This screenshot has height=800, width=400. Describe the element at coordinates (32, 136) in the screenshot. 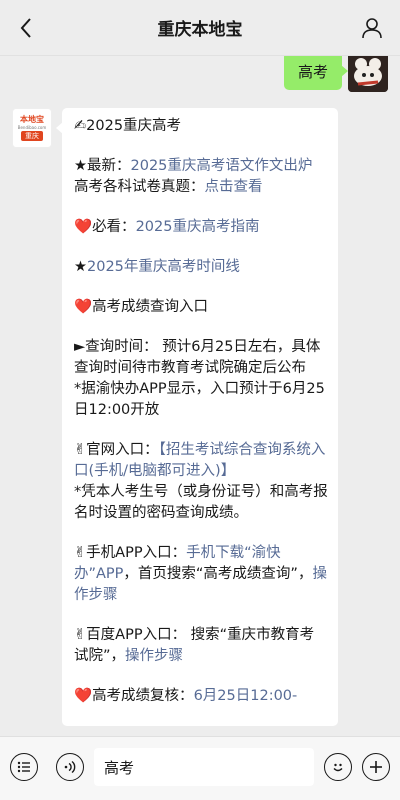

I see `bot-logo-city: 重庆` at that location.